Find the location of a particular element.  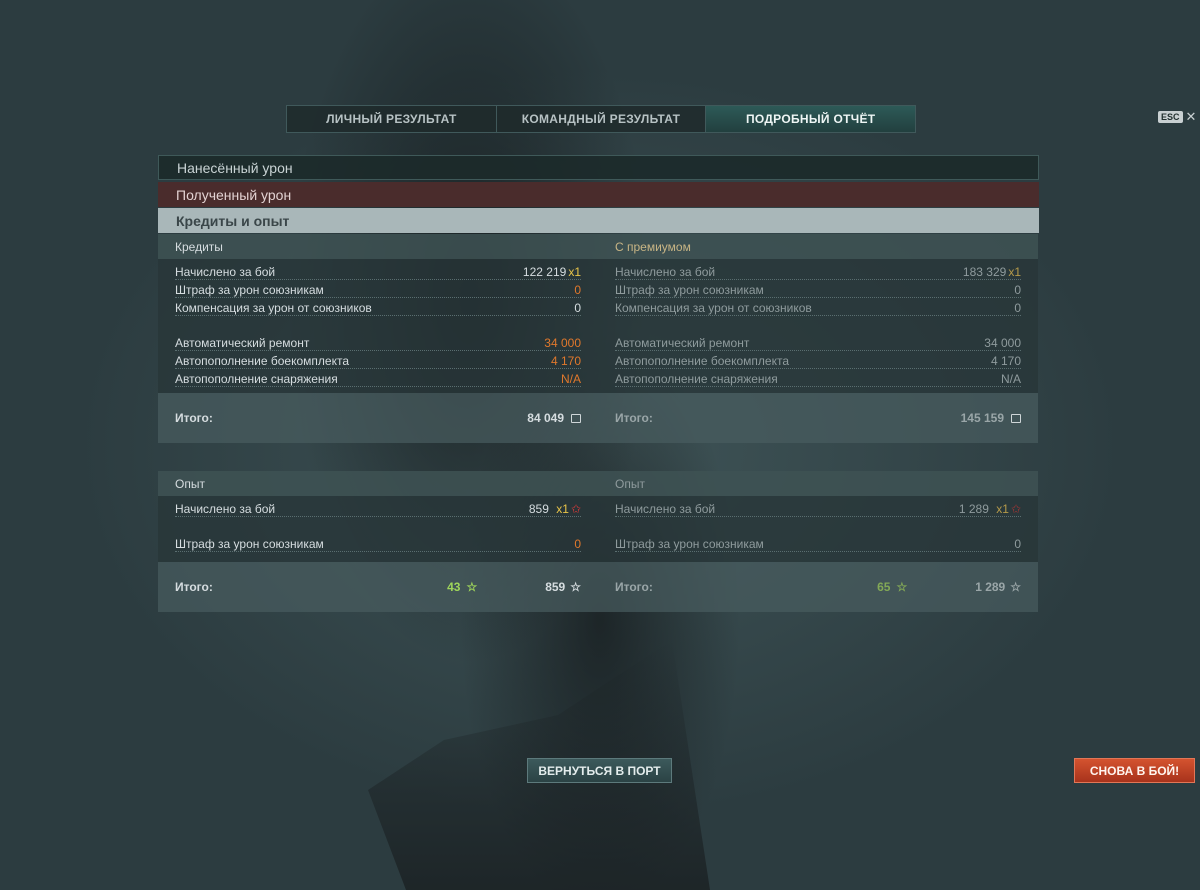

esc-badge: ESC is located at coordinates (1170, 116).